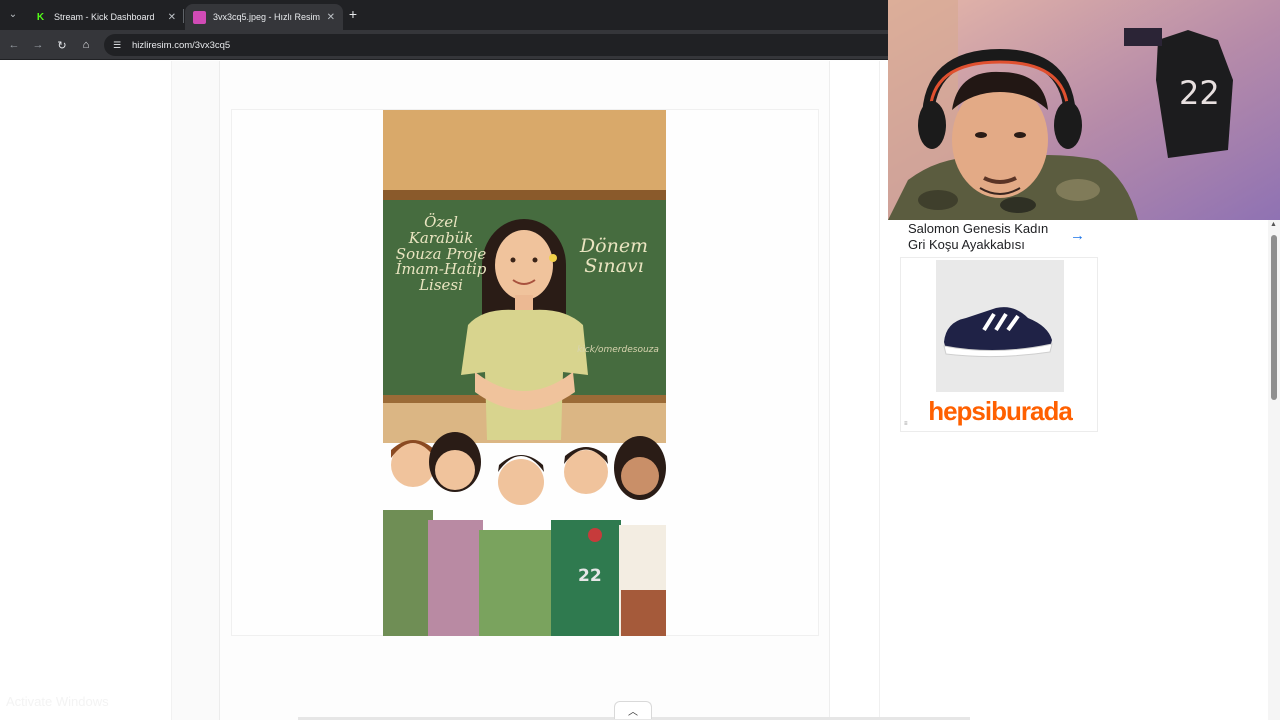  I want to click on poster-line: Lisesi, so click(441, 285).